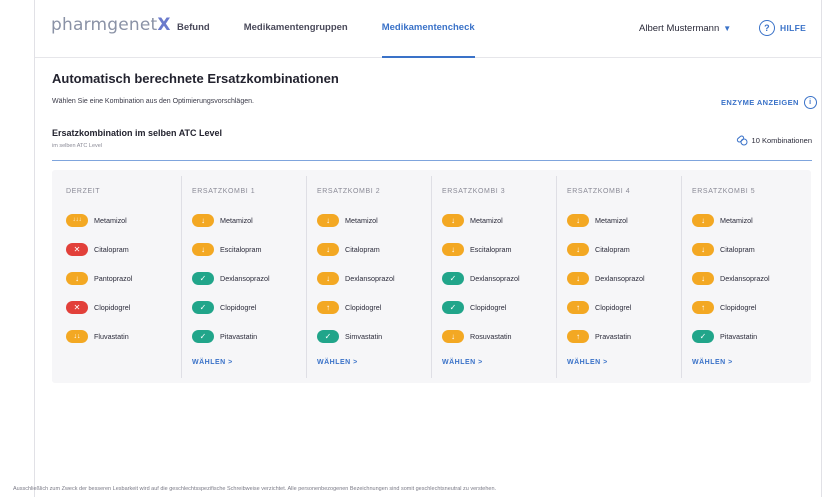 The image size is (836, 497). I want to click on pharmgenetix-logo: pharmgenetX, so click(111, 25).